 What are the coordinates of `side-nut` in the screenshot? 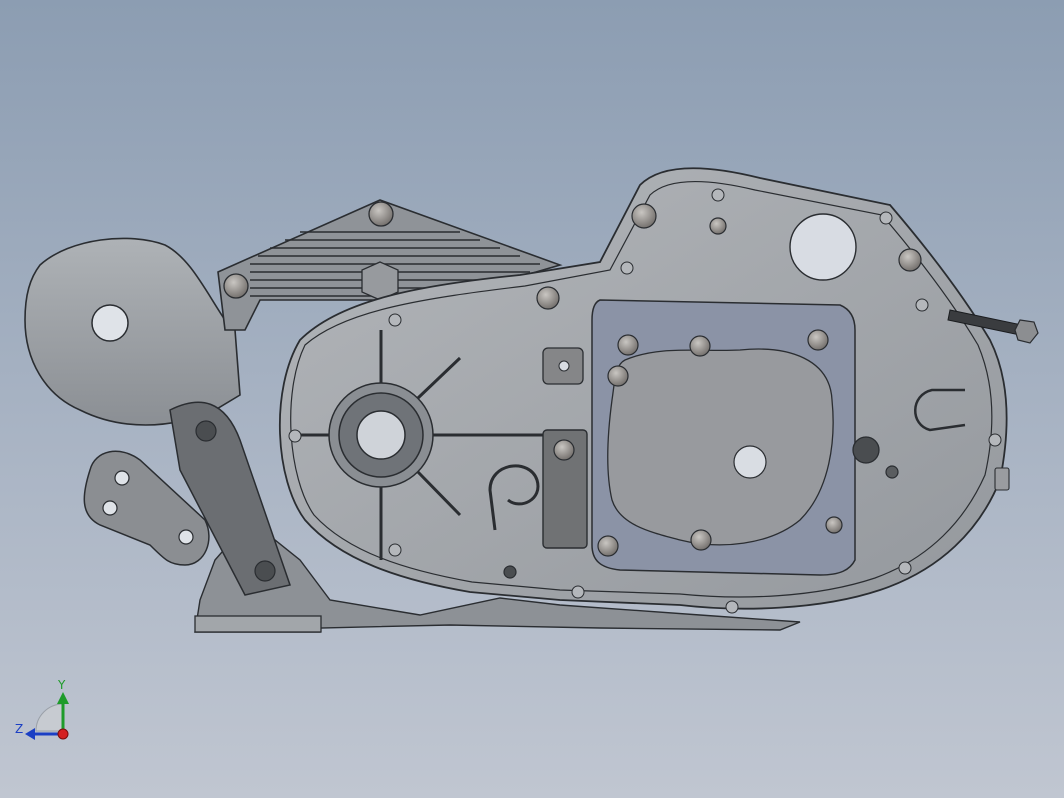 It's located at (1002, 479).